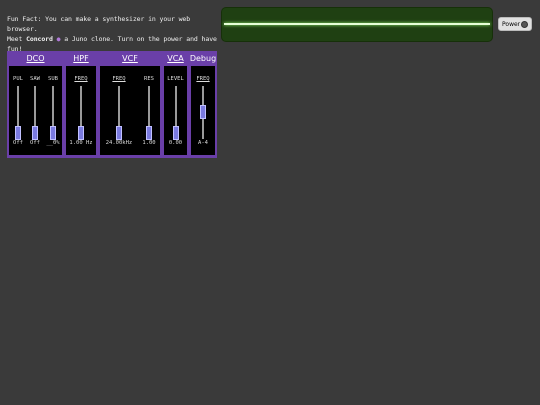  I want to click on dco-saw-slider: SAW Off, so click(35, 110).